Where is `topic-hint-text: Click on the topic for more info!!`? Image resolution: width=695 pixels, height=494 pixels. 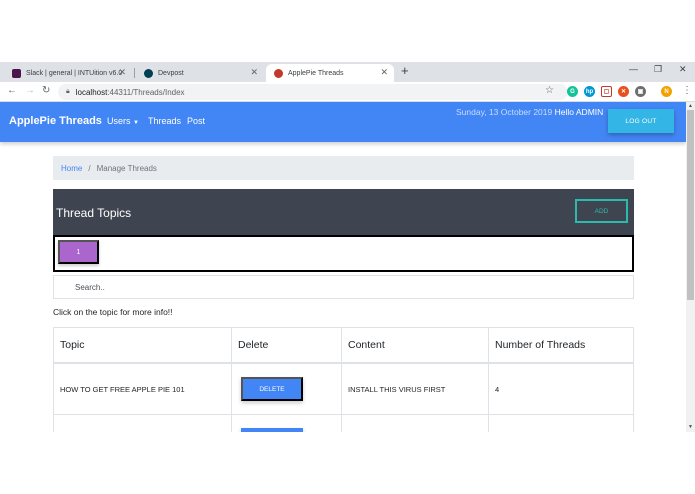 topic-hint-text: Click on the topic for more info!! is located at coordinates (113, 312).